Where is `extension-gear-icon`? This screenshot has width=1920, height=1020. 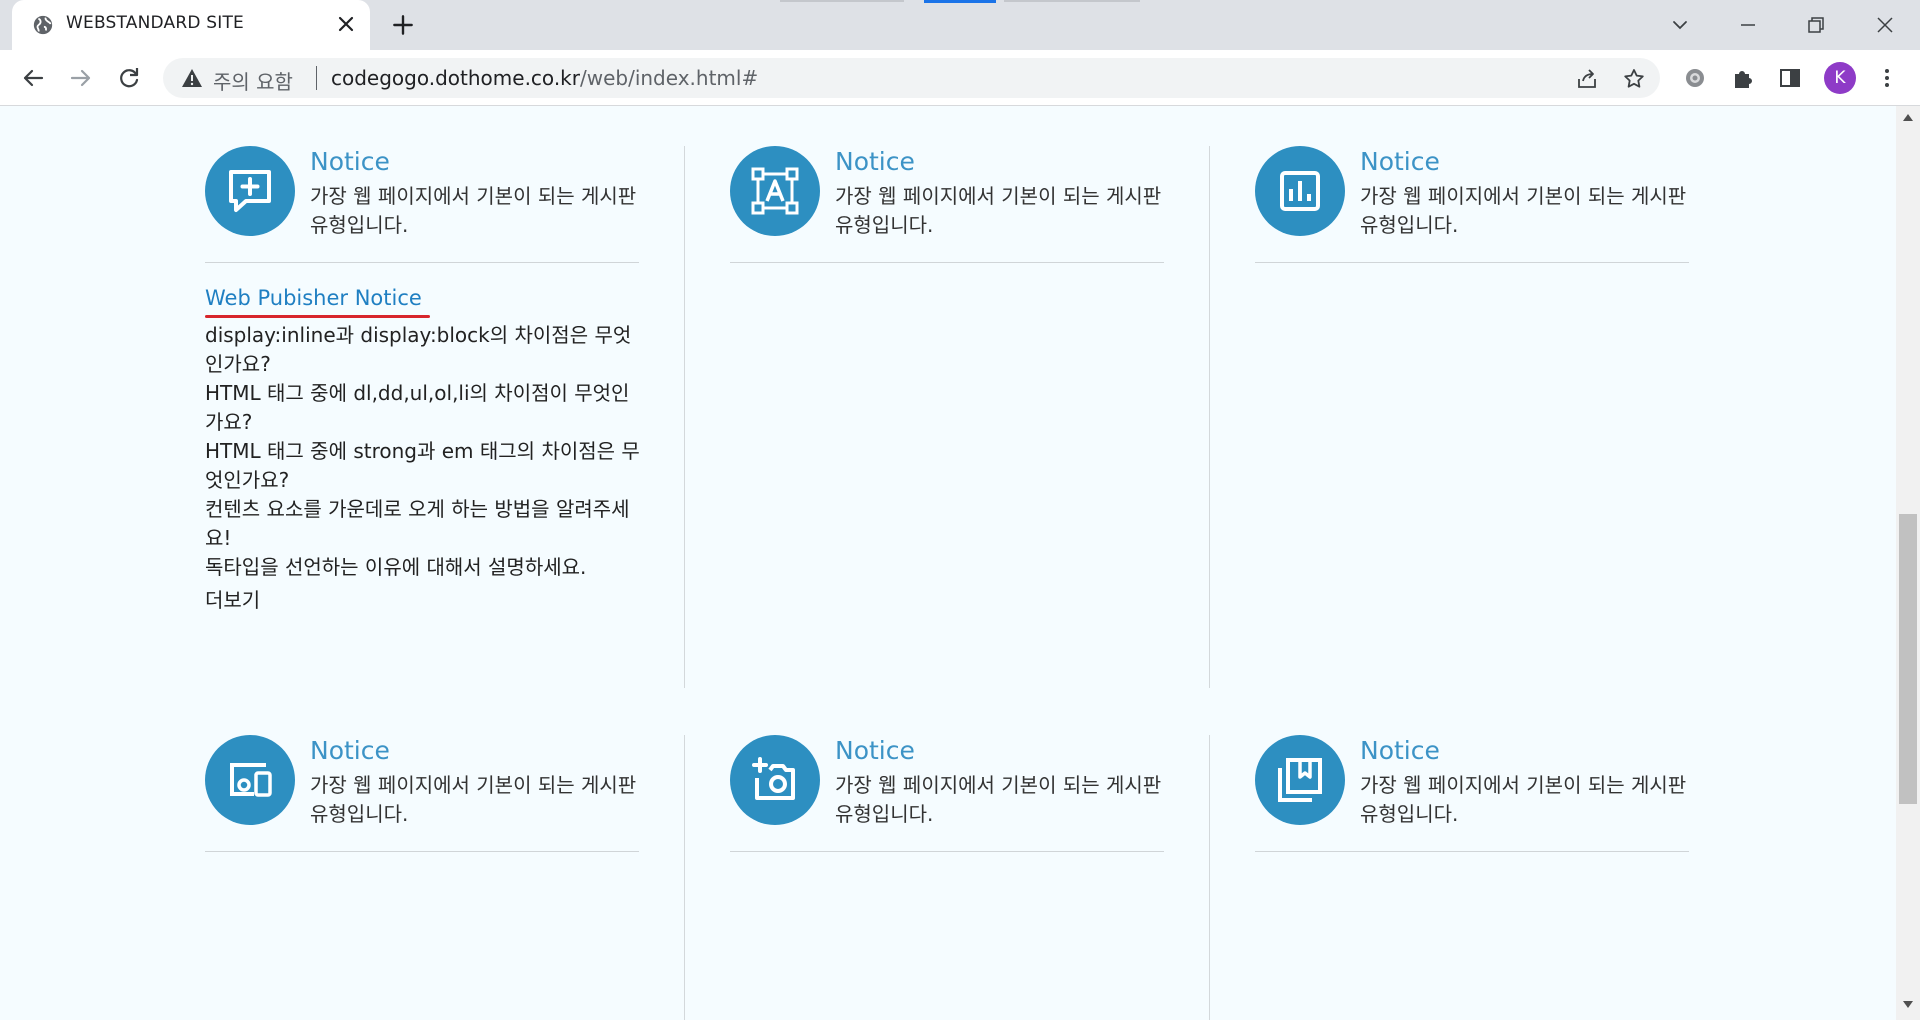
extension-gear-icon is located at coordinates (1695, 78).